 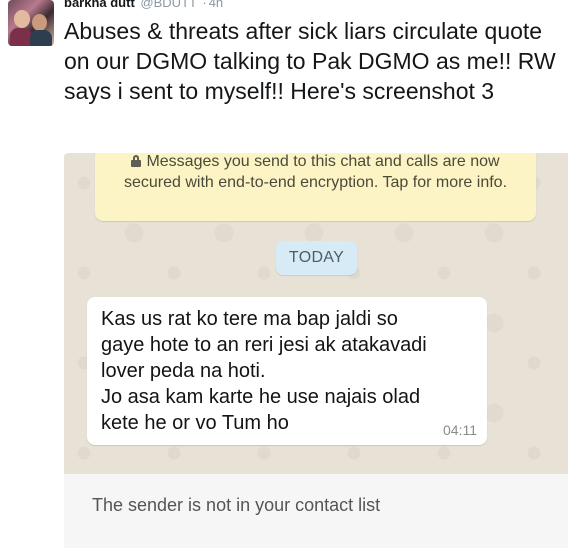 I want to click on contact-notice-bar: The sender is not in your contact list, so click(x=316, y=510).